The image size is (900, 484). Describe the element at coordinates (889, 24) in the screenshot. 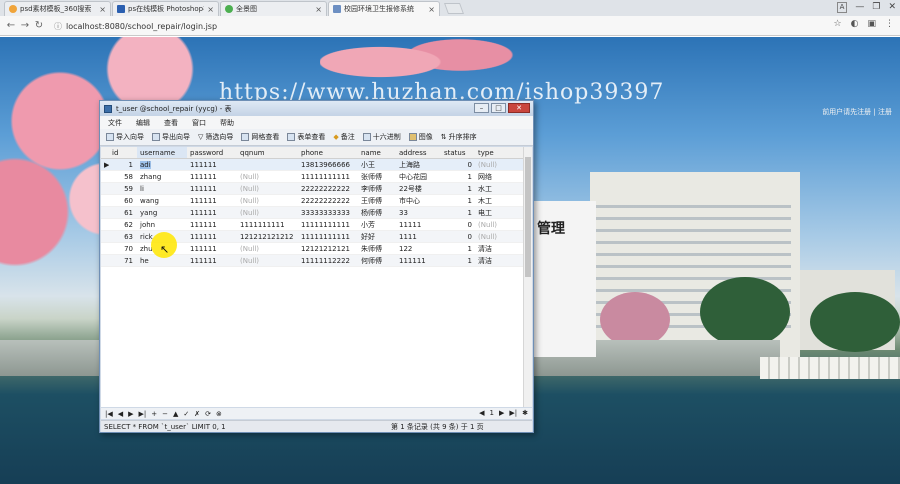

I see `menu-icon: ⋮` at that location.